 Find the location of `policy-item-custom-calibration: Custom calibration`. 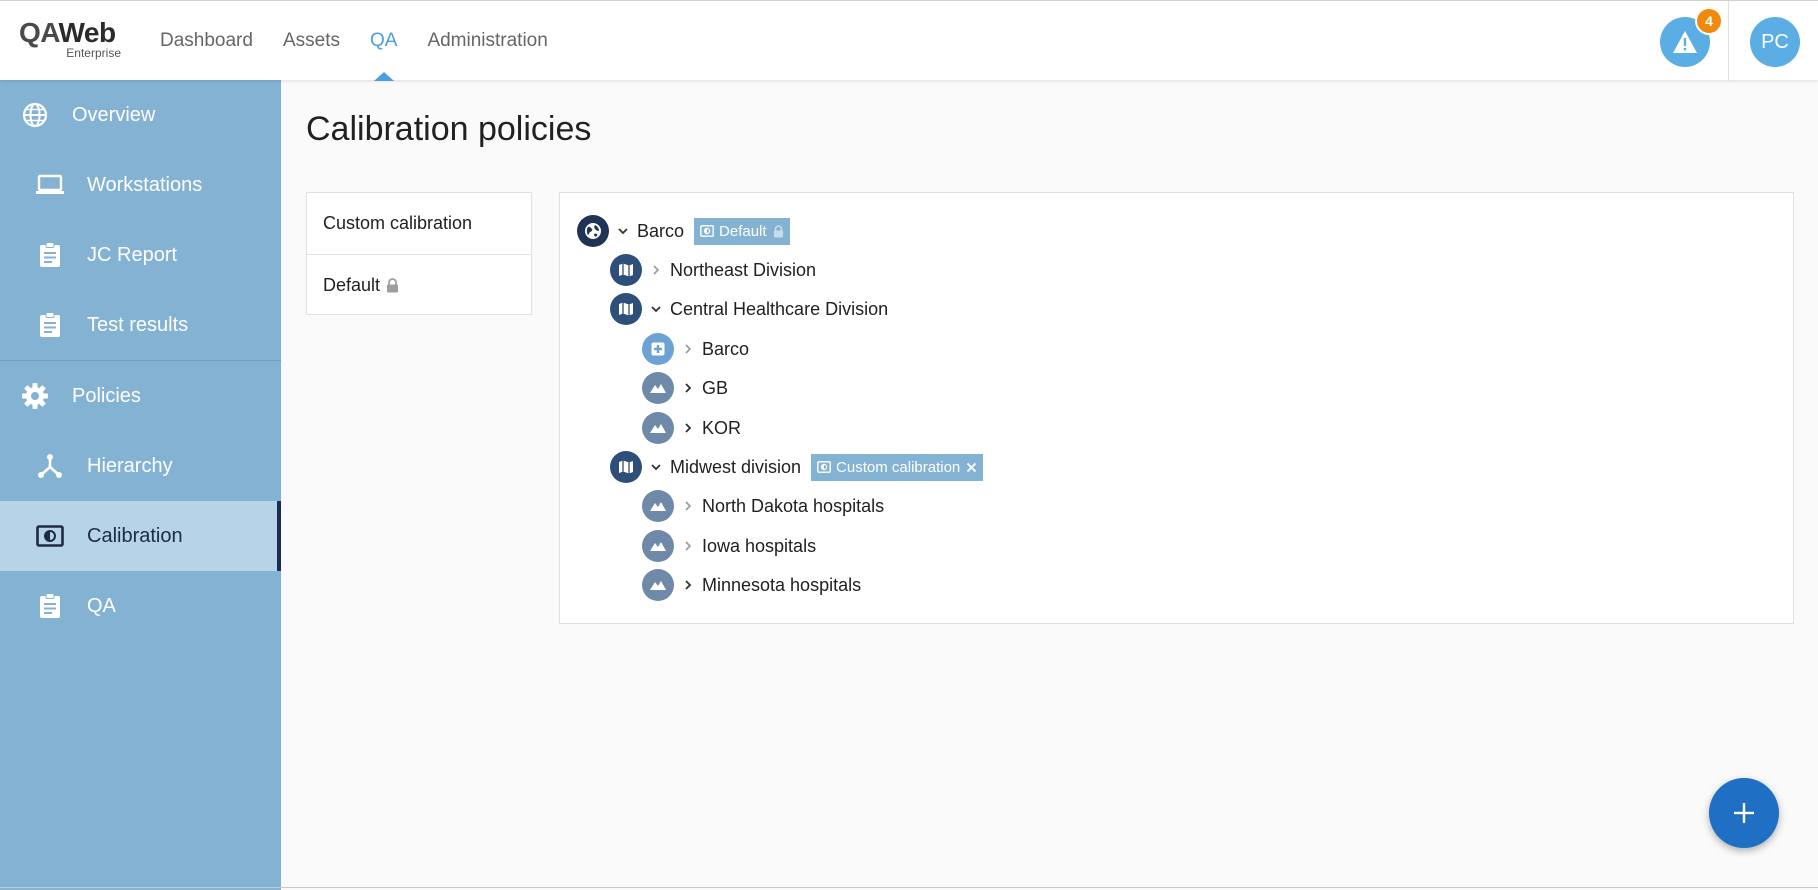

policy-item-custom-calibration: Custom calibration is located at coordinates (419, 223).